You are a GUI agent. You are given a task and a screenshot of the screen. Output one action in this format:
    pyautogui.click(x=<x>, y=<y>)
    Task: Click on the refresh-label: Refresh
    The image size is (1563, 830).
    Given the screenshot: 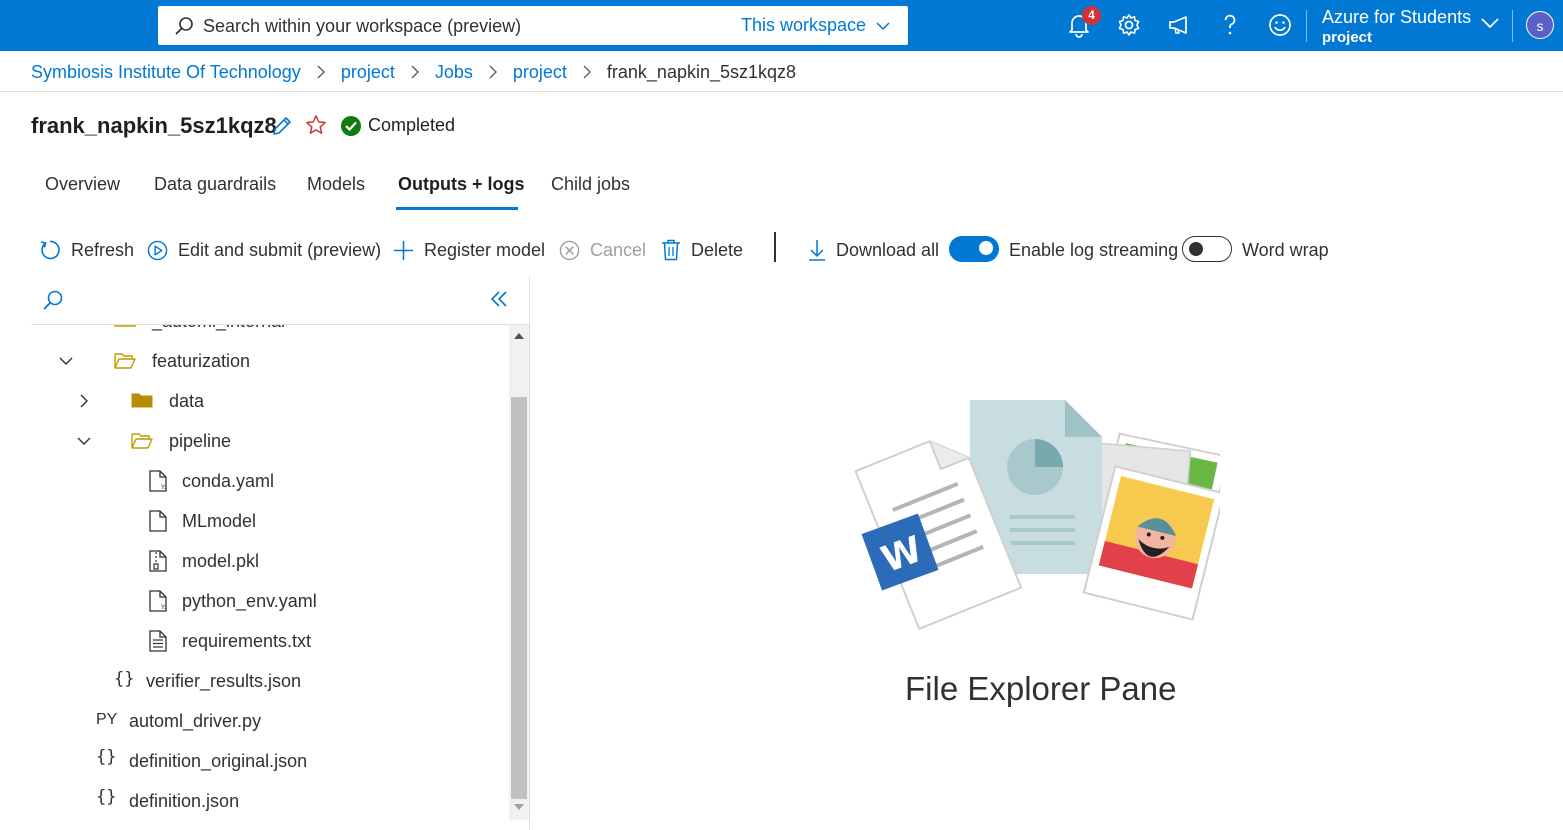 What is the action you would take?
    pyautogui.click(x=103, y=249)
    